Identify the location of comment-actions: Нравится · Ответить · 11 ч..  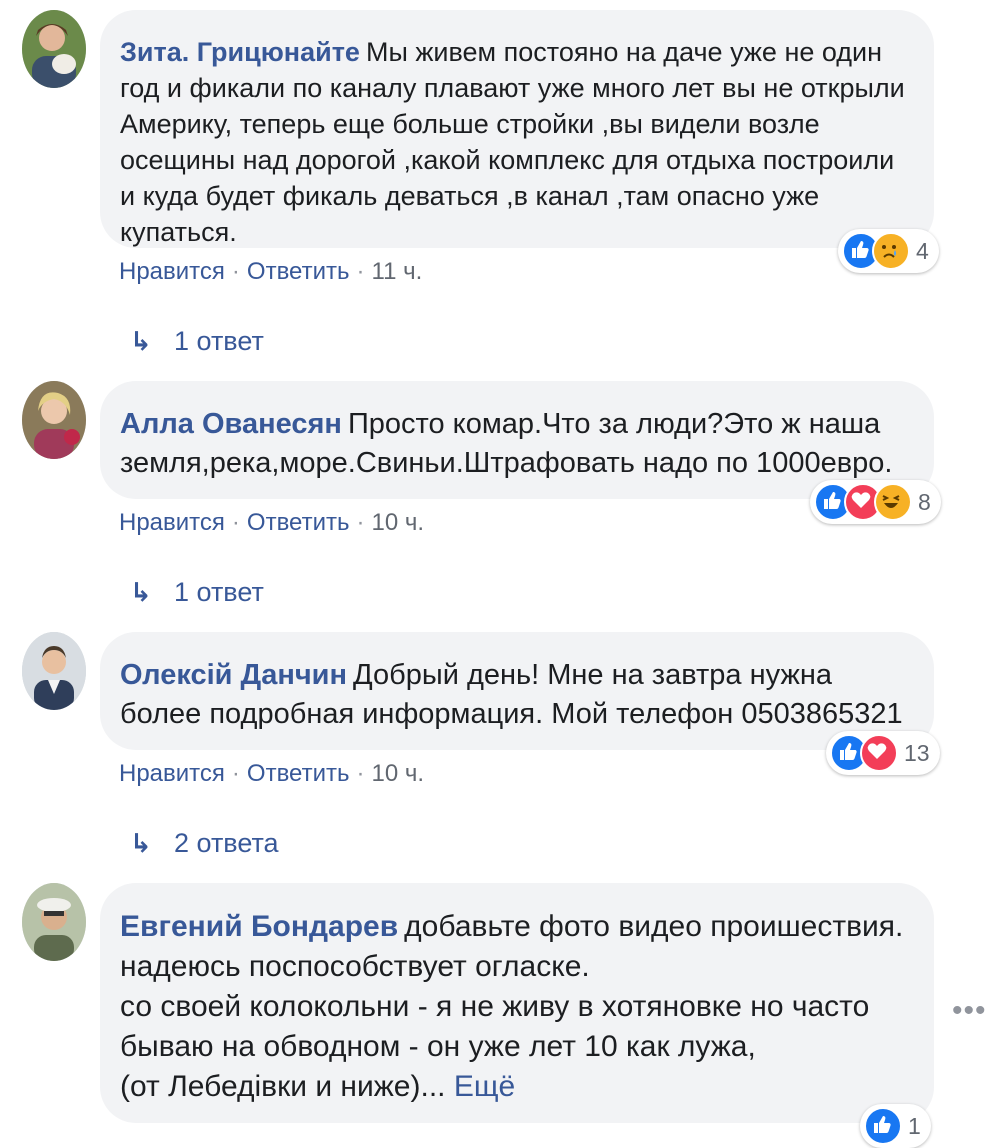
(270, 272).